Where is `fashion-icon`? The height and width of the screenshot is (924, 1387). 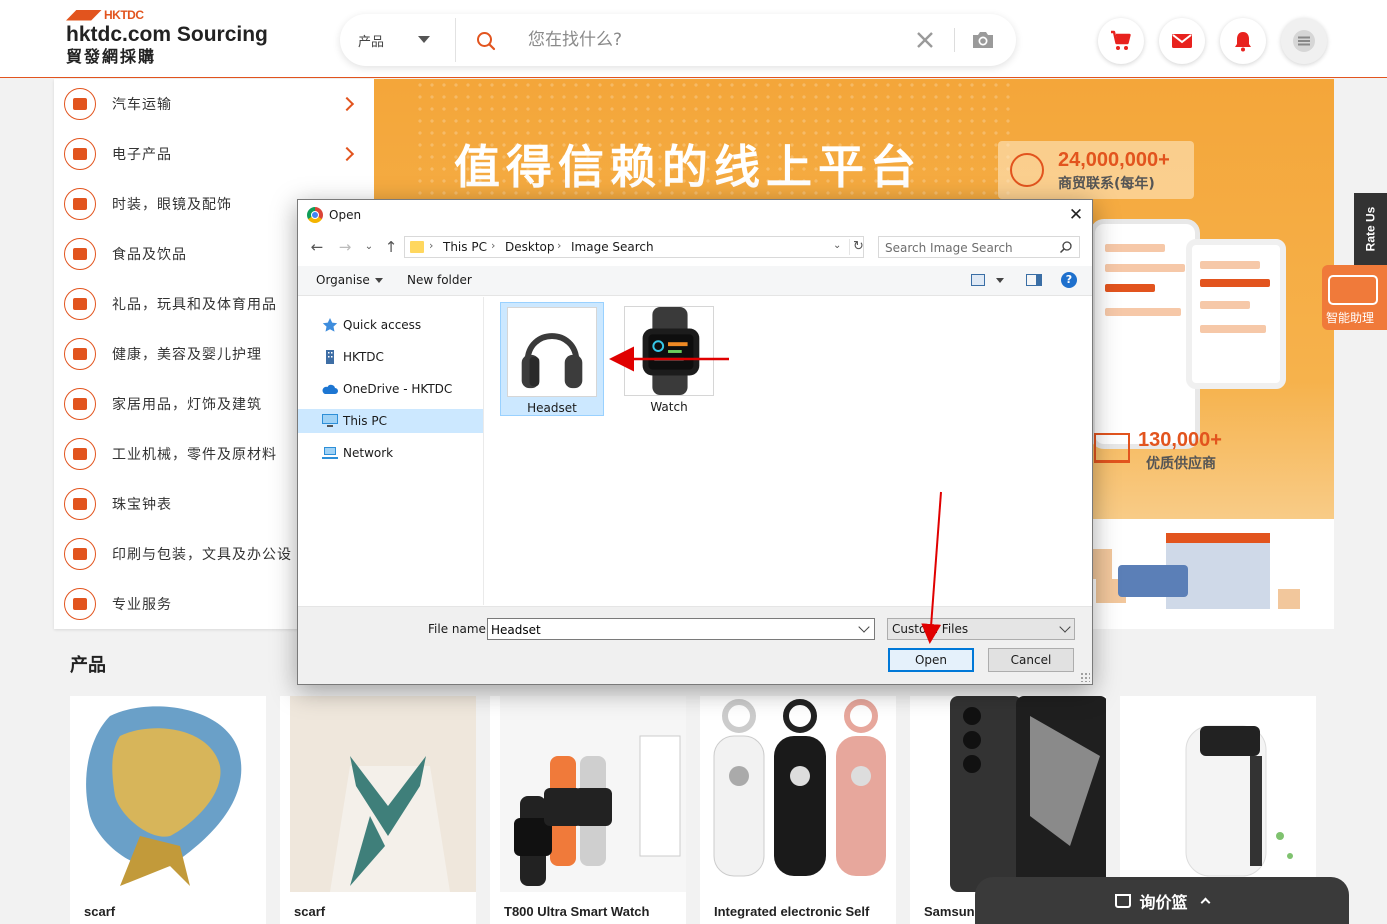 fashion-icon is located at coordinates (80, 204).